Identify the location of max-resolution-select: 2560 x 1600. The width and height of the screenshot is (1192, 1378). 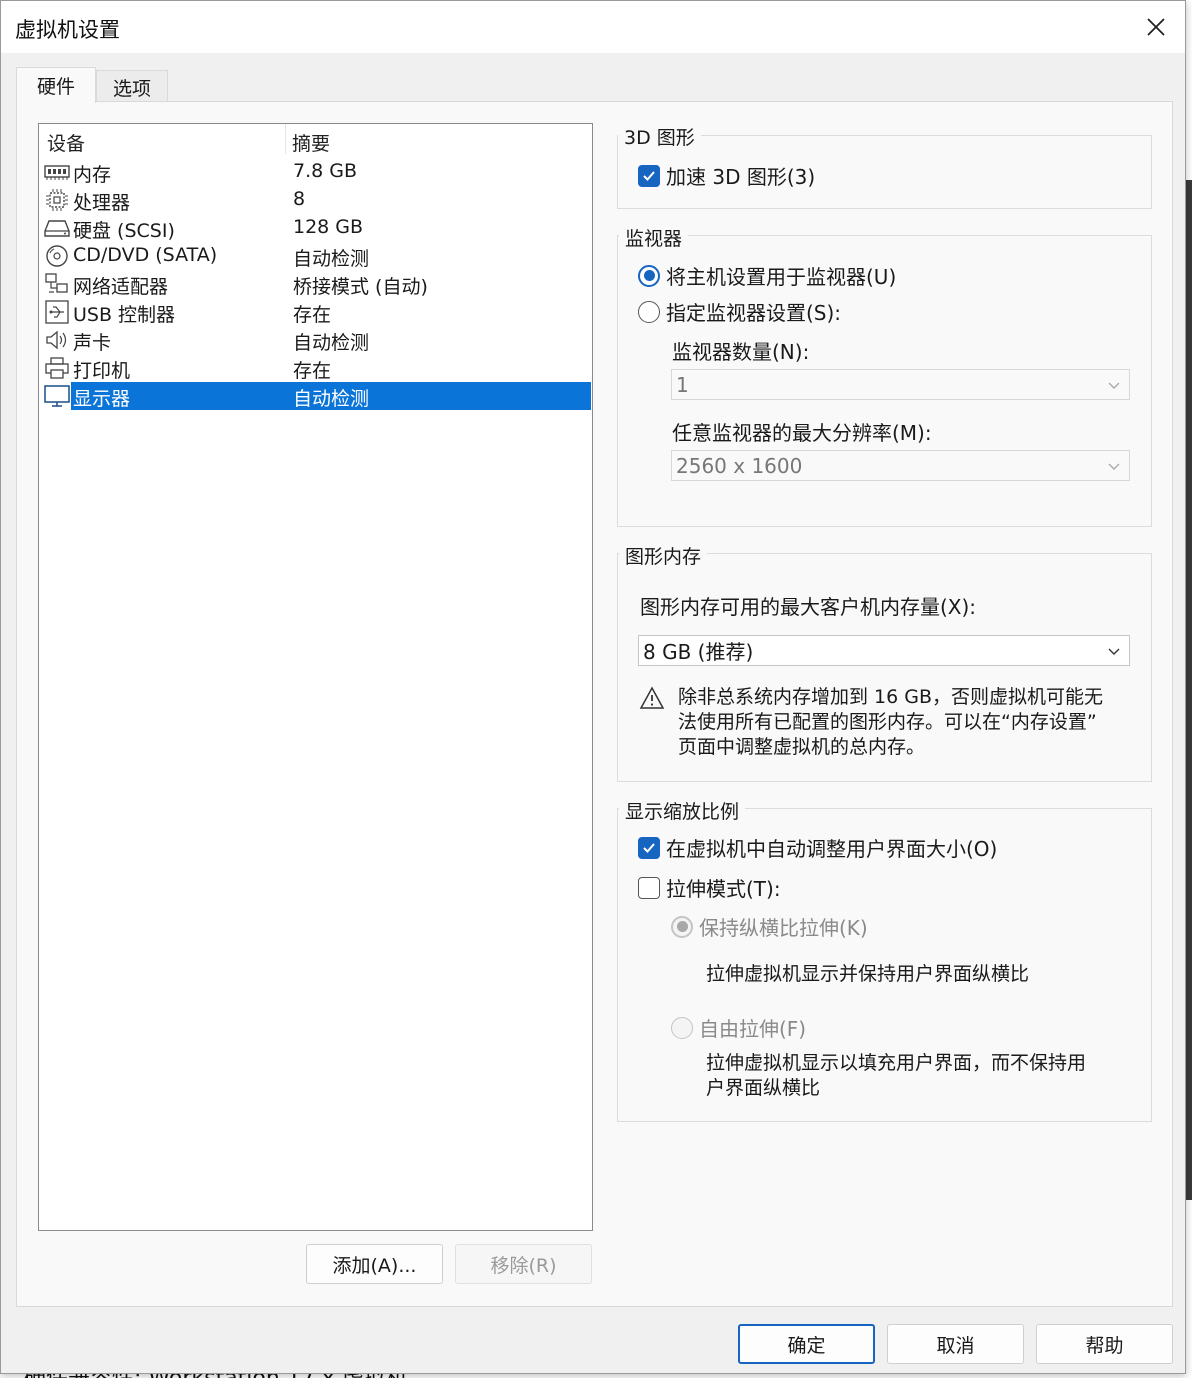
(900, 465).